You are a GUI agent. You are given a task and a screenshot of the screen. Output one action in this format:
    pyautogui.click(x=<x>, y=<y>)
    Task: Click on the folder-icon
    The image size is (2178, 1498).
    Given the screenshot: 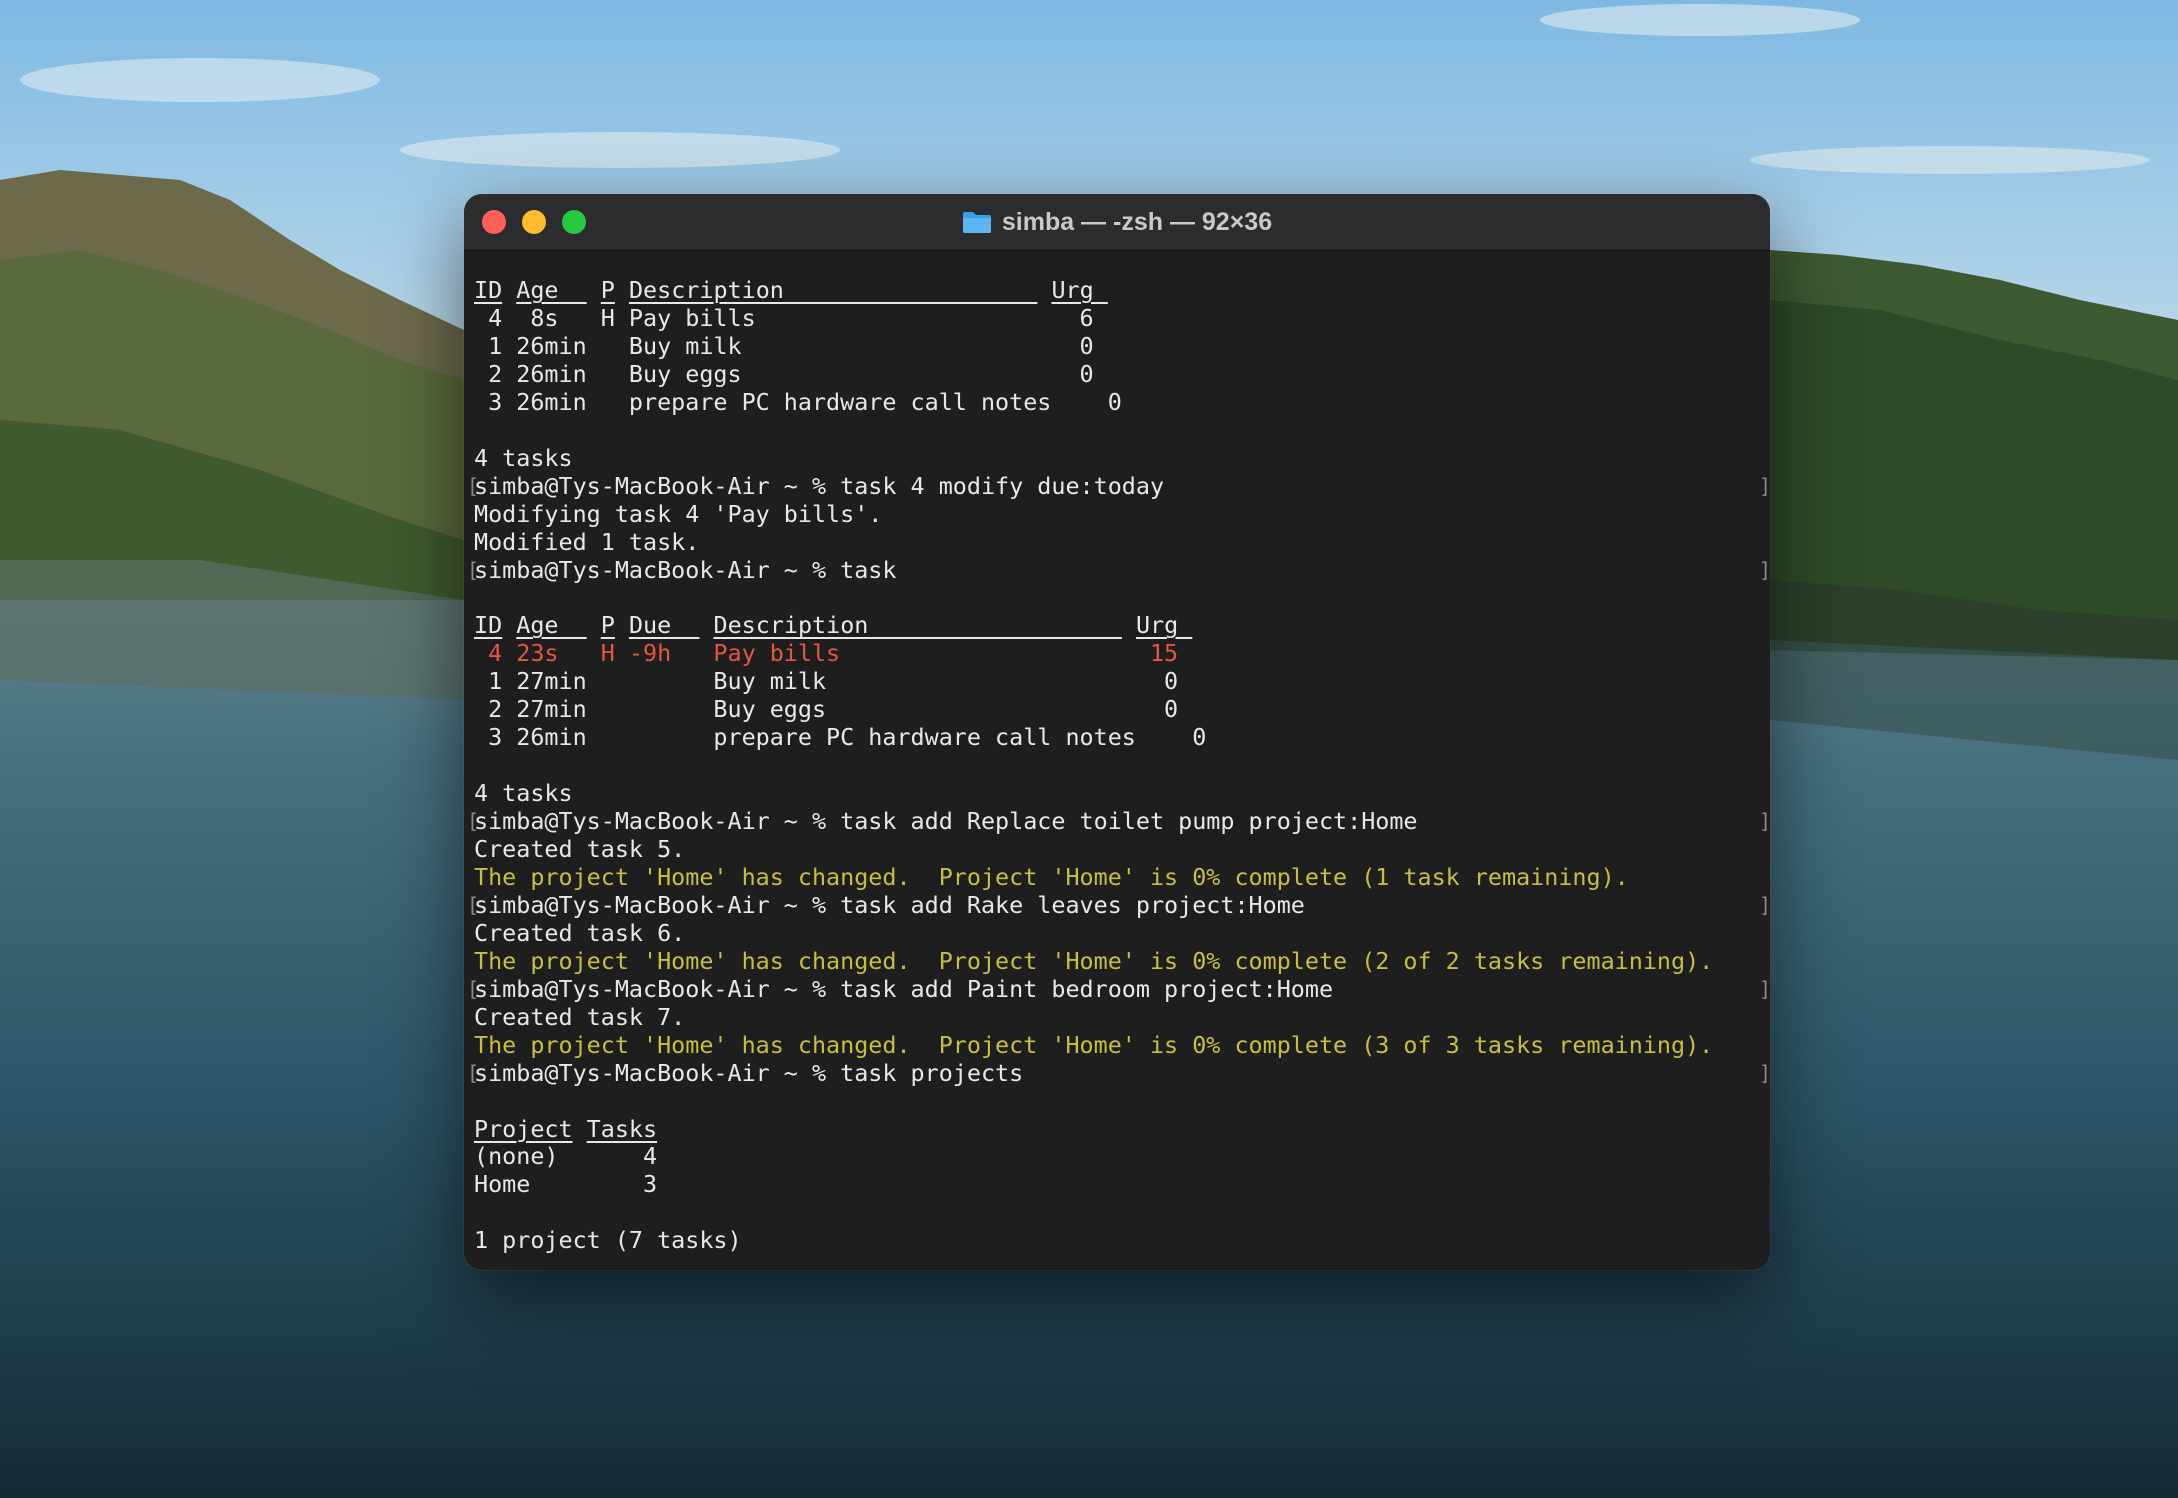 What is the action you would take?
    pyautogui.click(x=976, y=222)
    